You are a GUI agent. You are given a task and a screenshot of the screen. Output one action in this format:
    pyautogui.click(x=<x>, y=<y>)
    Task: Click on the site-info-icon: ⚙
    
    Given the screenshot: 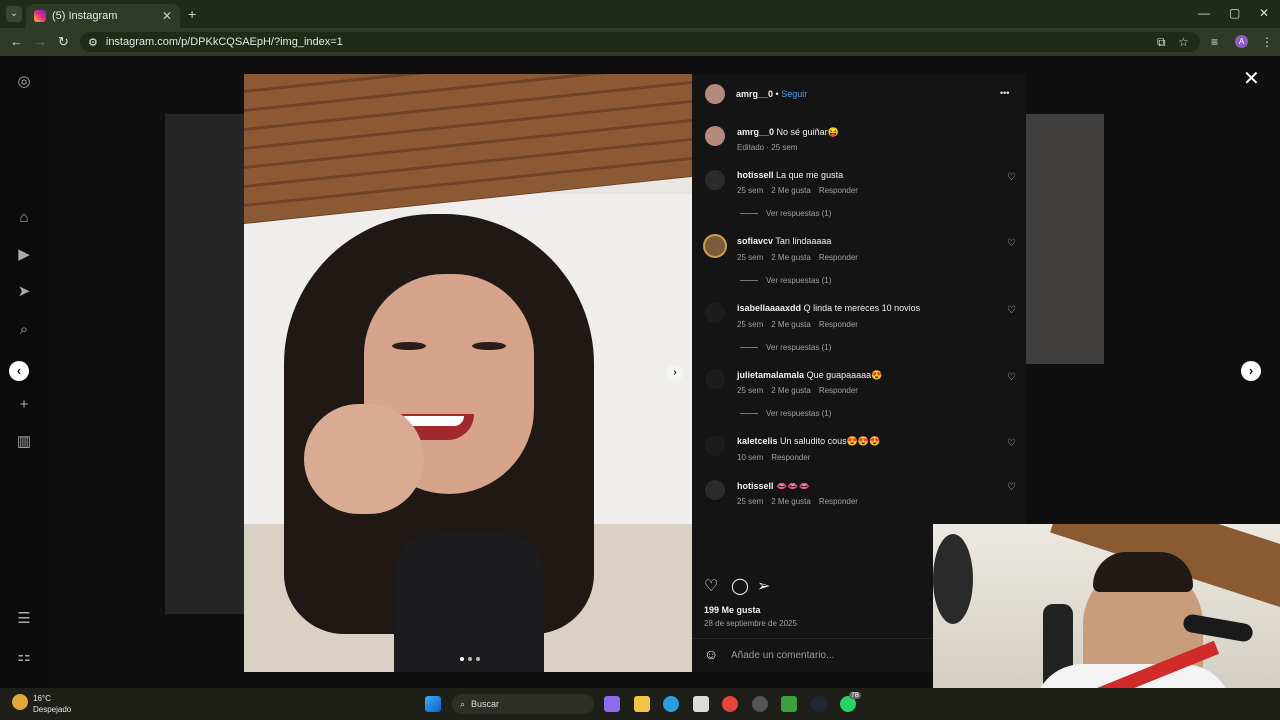 What is the action you would take?
    pyautogui.click(x=93, y=42)
    